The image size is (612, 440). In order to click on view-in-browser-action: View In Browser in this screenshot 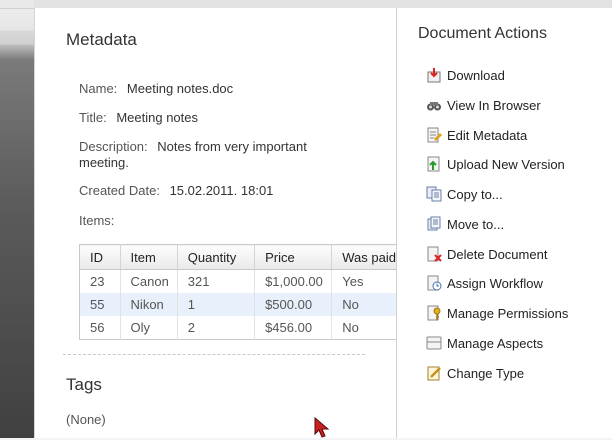, I will do `click(483, 105)`.